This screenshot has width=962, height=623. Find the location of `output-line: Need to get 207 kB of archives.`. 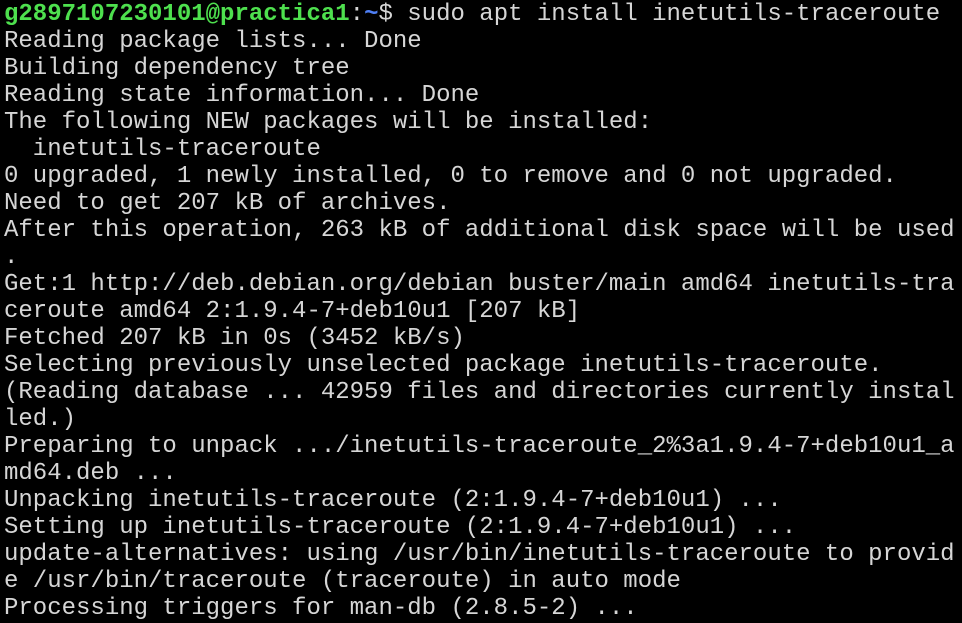

output-line: Need to get 207 kB of archives. is located at coordinates (227, 203).